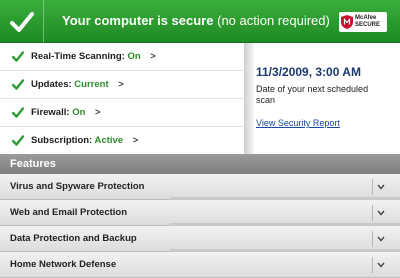 The width and height of the screenshot is (400, 278). I want to click on status-label-text: Subscription:, so click(62, 140).